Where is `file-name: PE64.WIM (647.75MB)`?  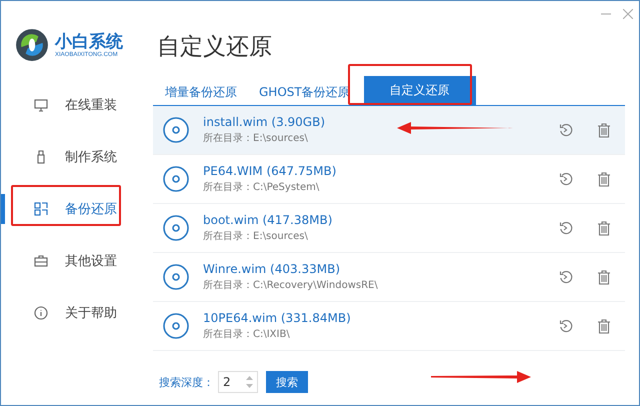
file-name: PE64.WIM (647.75MB) is located at coordinates (269, 171).